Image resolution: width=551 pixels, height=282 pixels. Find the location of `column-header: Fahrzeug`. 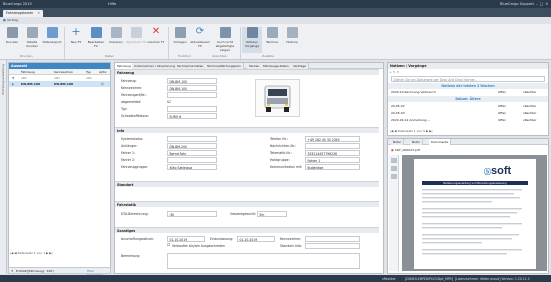

column-header: Fahrzeug is located at coordinates (28, 72).